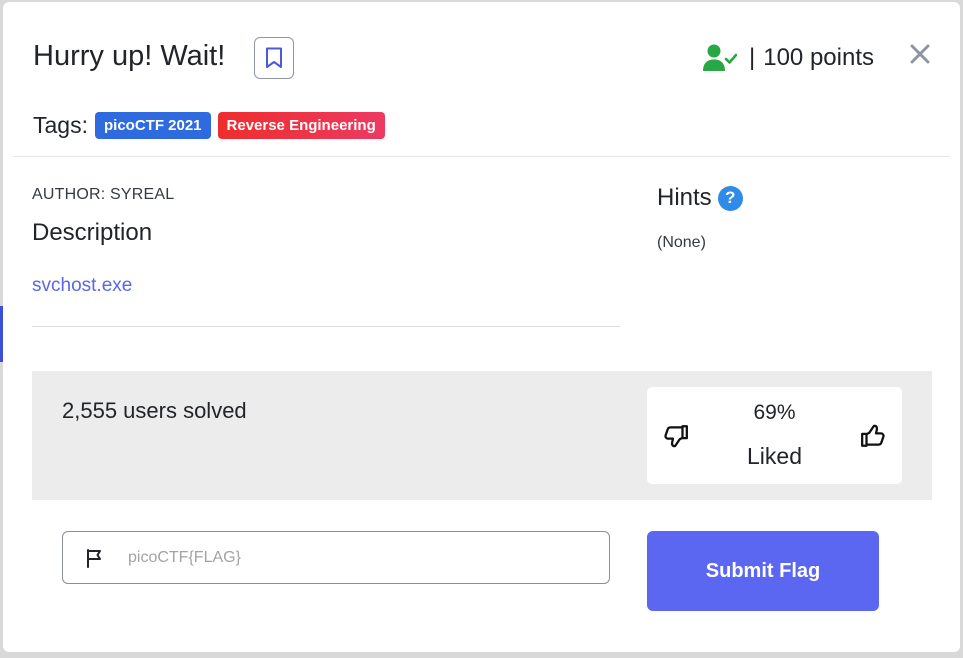  What do you see at coordinates (818, 57) in the screenshot?
I see `points-label: 100 points` at bounding box center [818, 57].